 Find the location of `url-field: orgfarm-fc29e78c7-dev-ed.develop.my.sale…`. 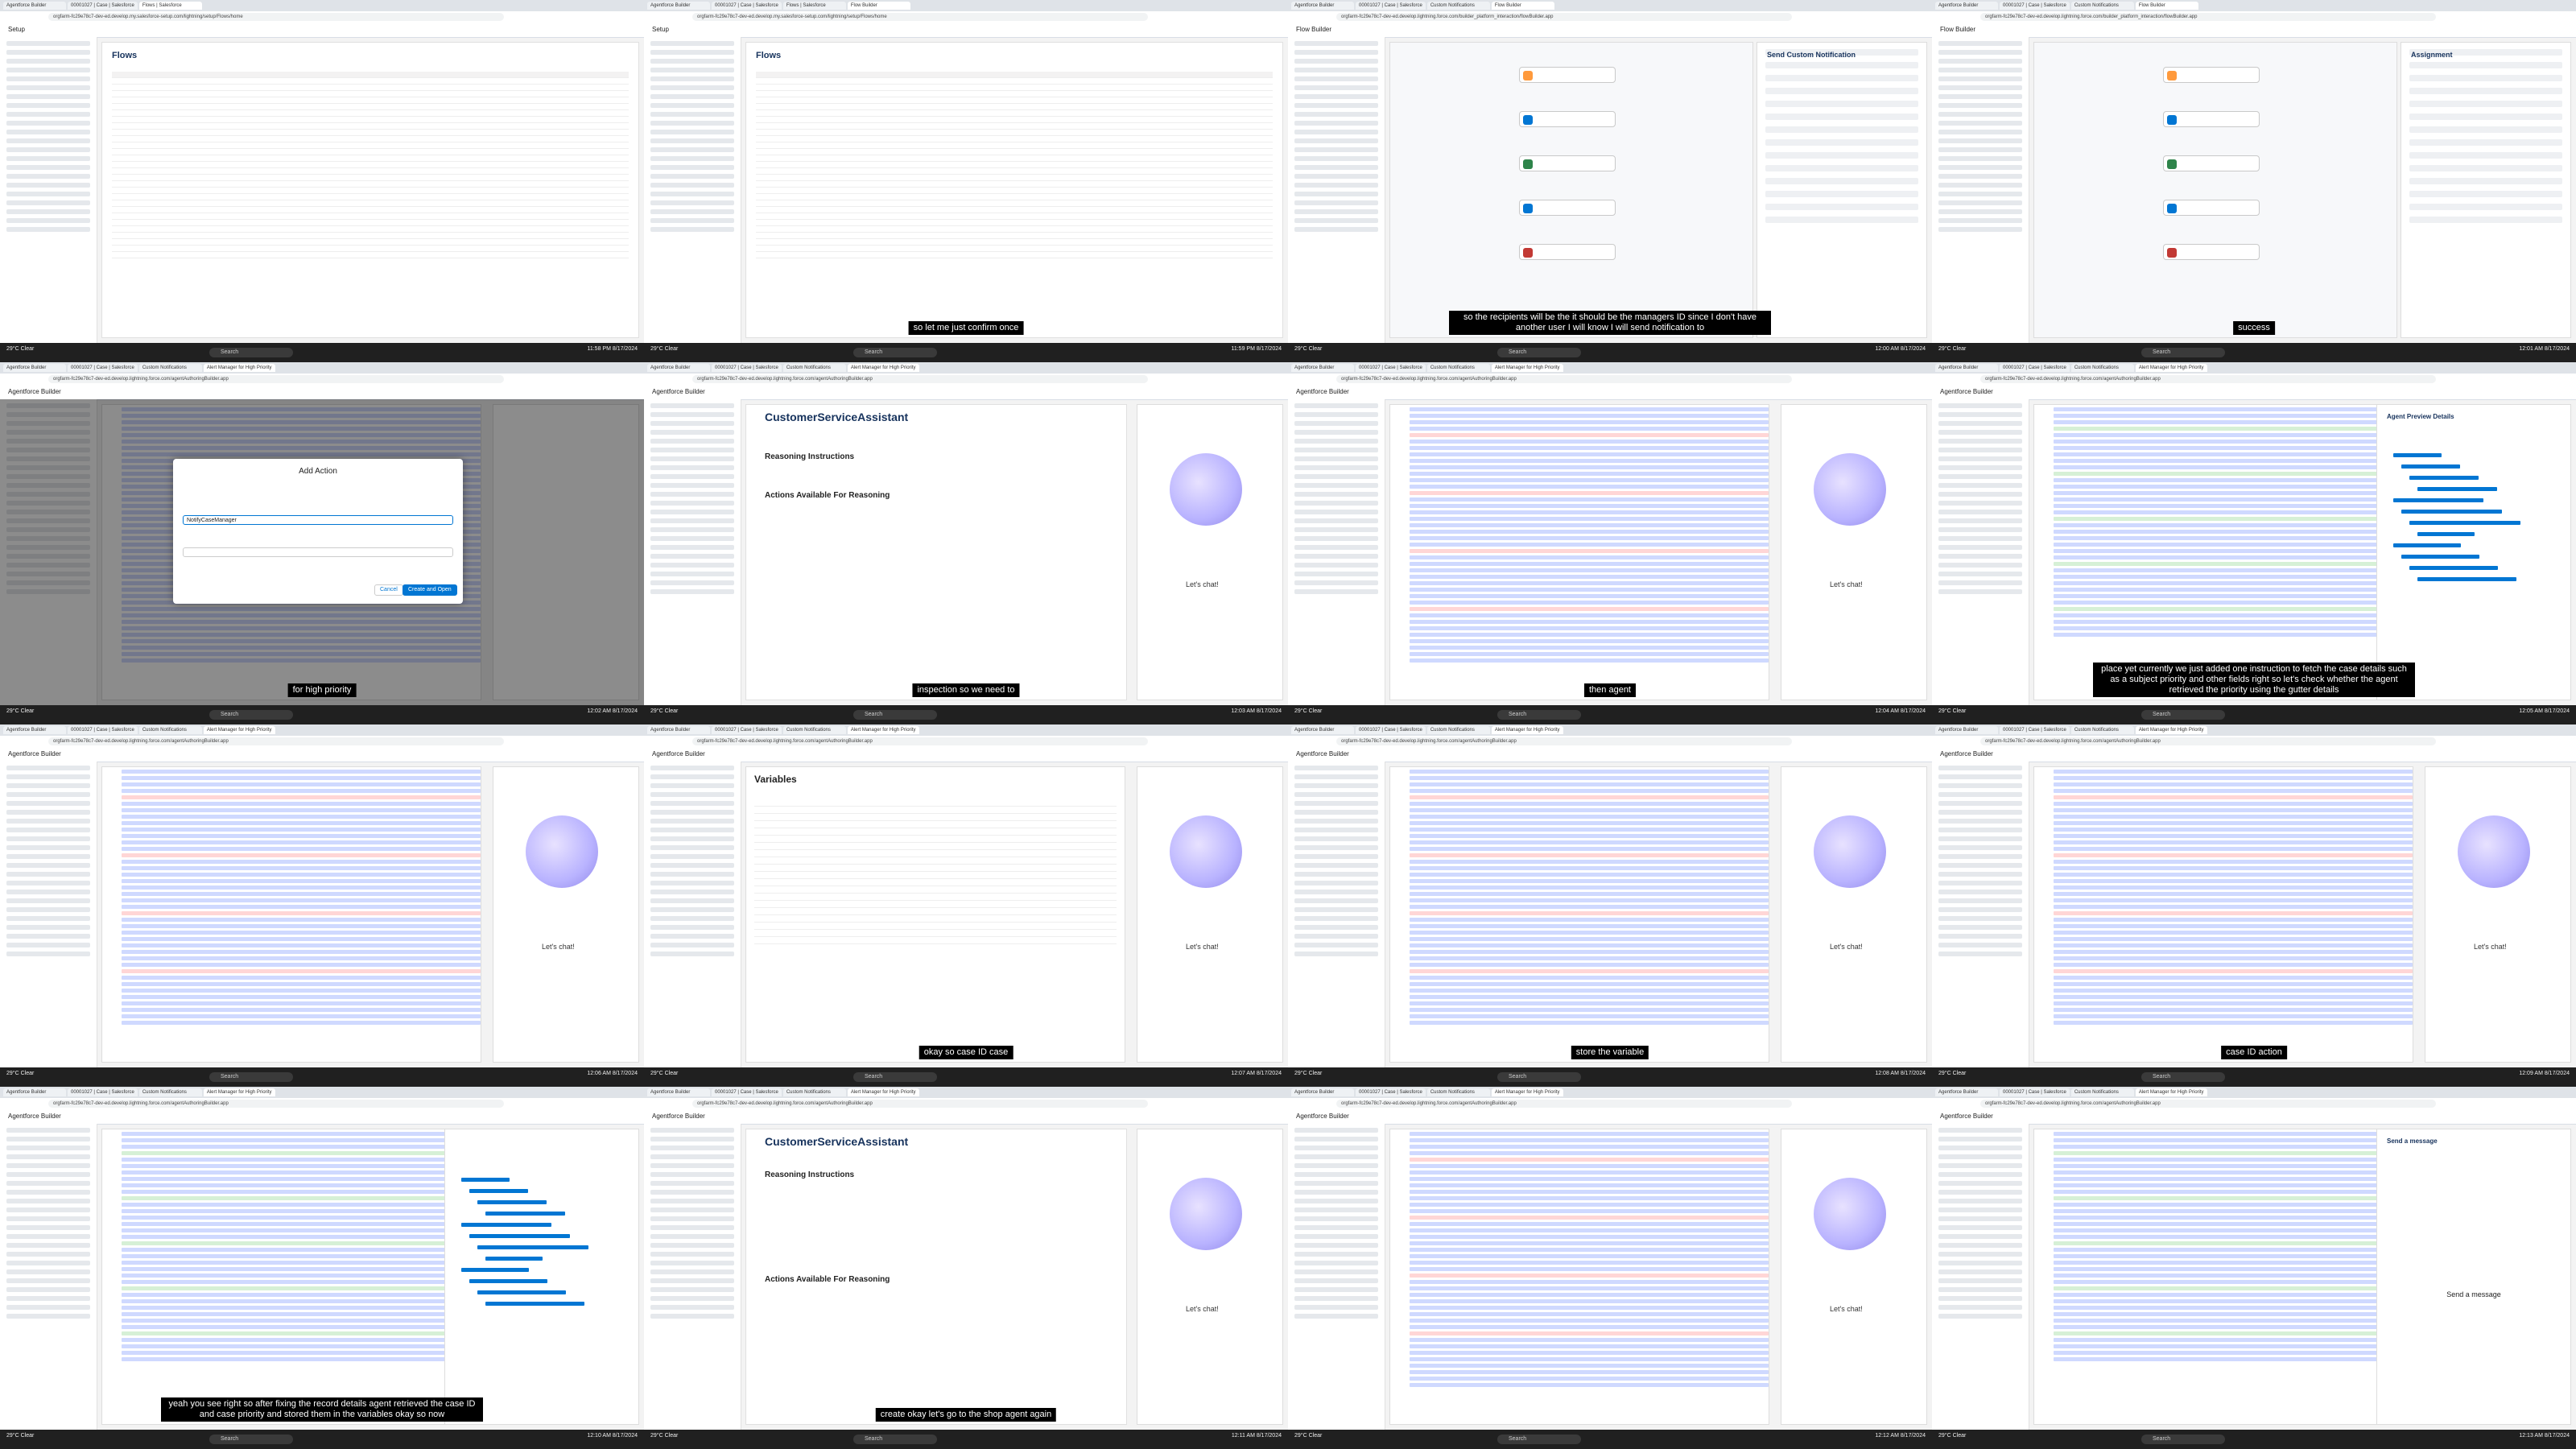

url-field: orgfarm-fc29e78c7-dev-ed.develop.my.sale… is located at coordinates (276, 17).